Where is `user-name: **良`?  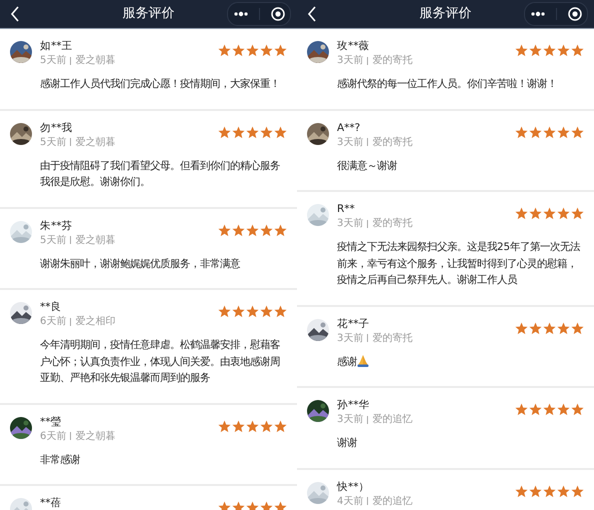
user-name: **良 is located at coordinates (51, 307).